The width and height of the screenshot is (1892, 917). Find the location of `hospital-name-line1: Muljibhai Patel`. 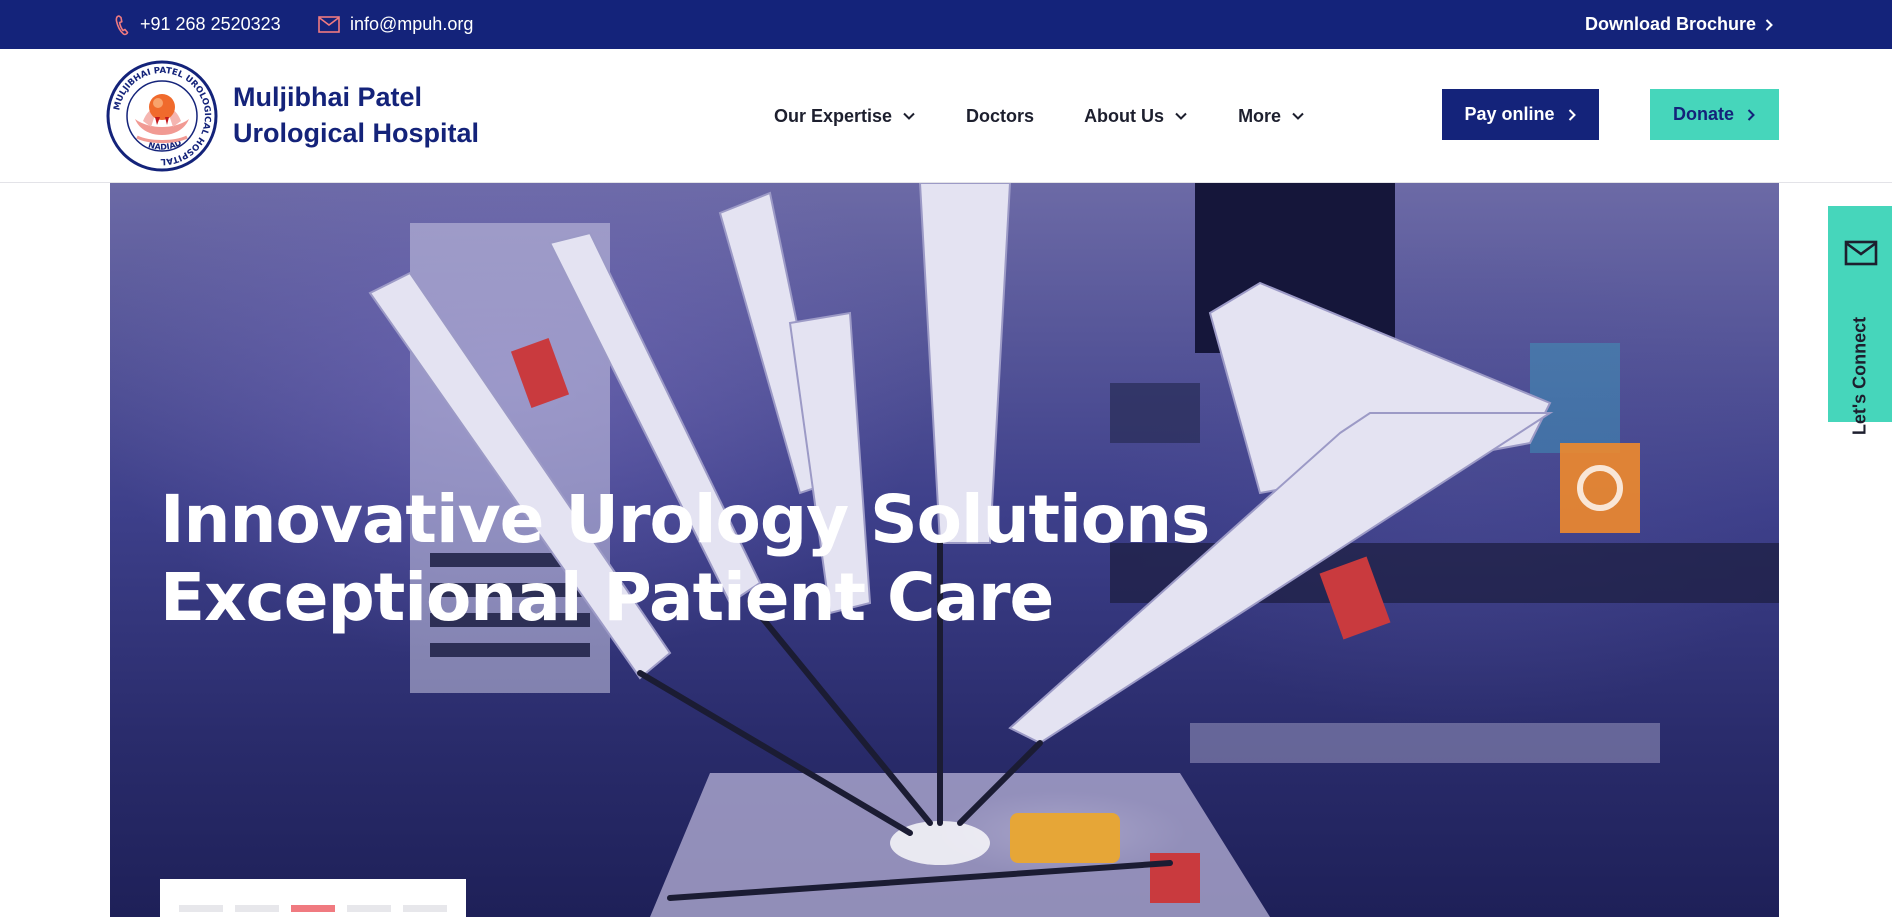

hospital-name-line1: Muljibhai Patel is located at coordinates (328, 97).